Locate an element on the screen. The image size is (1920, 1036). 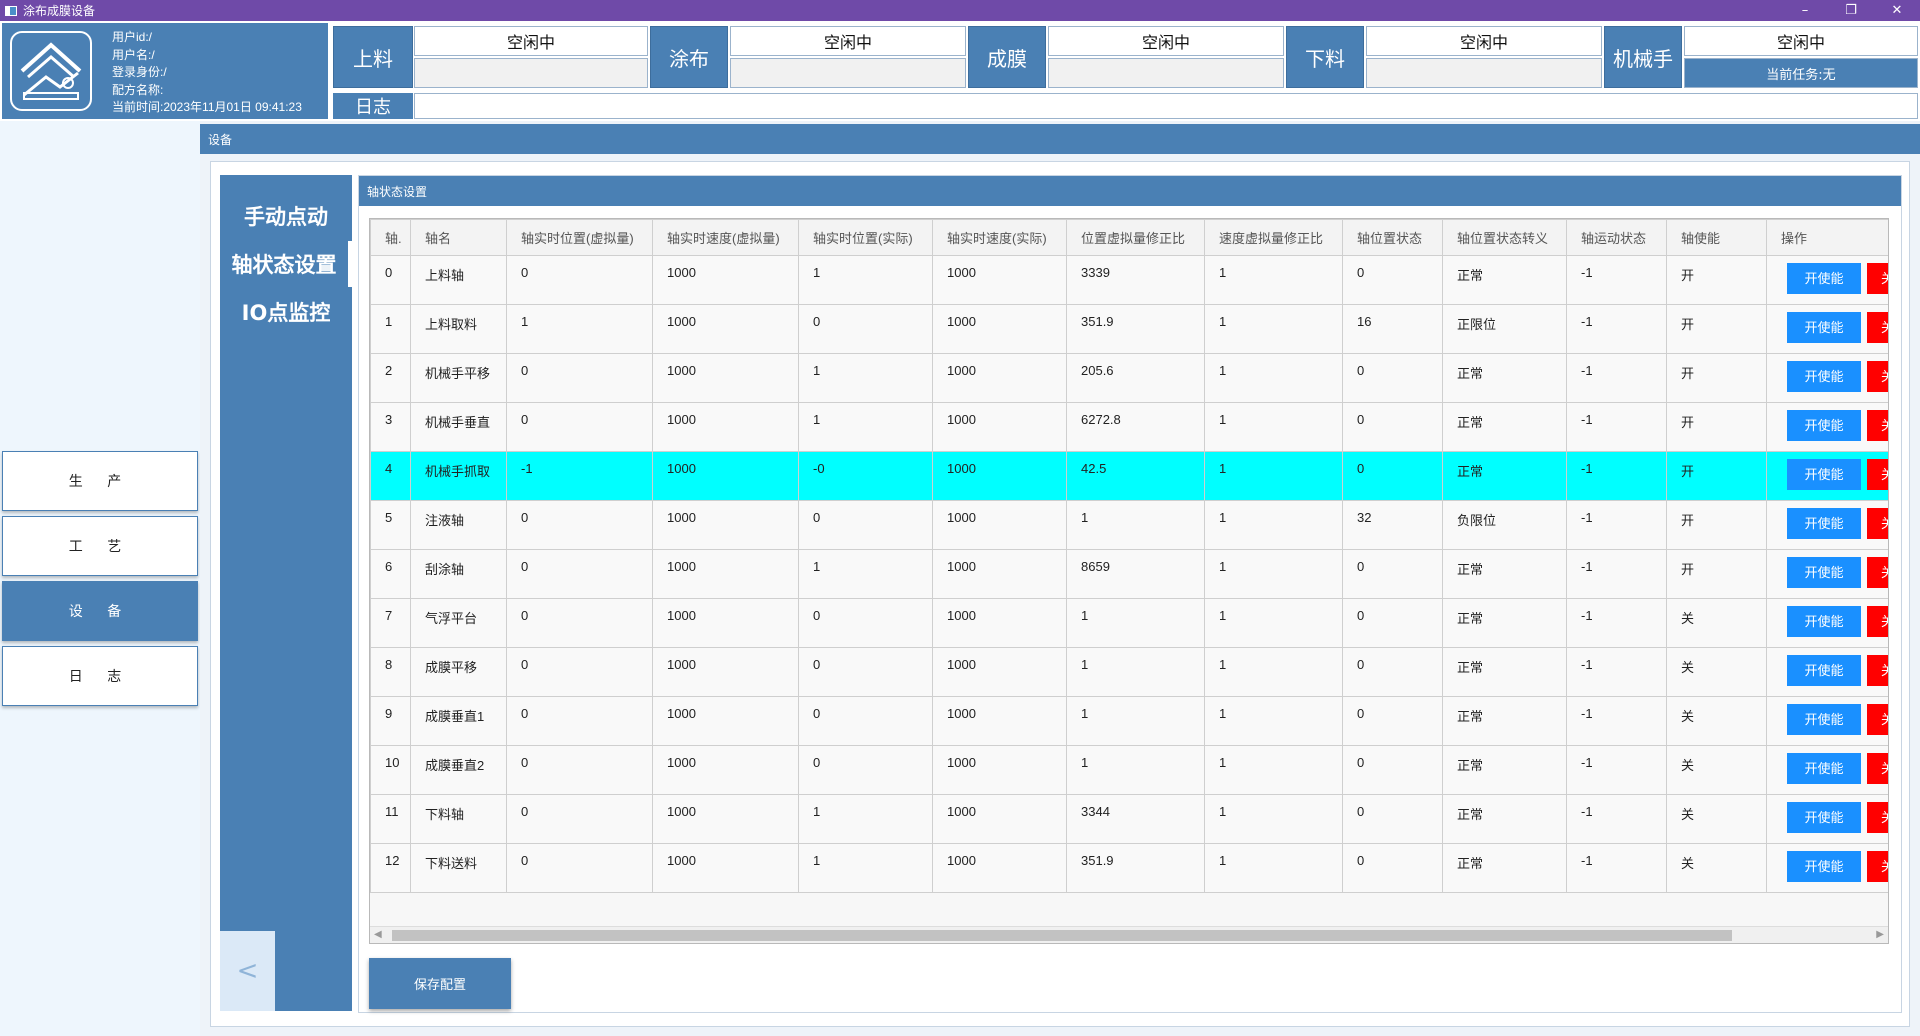
table-row: 11下料轴0100011000334410正常-1关开使能关 is located at coordinates (1129, 819).